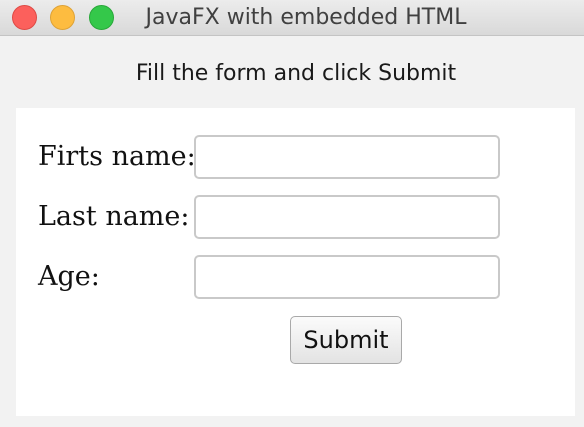 This screenshot has height=427, width=584. Describe the element at coordinates (114, 216) in the screenshot. I see `last-name-label: Last name:` at that location.